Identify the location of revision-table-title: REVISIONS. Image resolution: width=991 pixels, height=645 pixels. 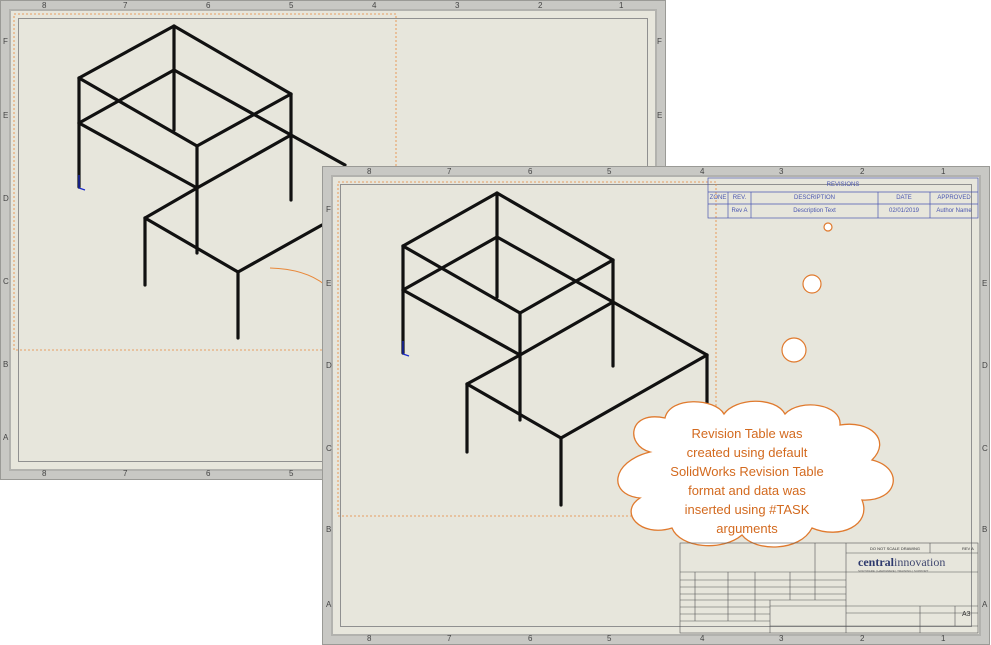
(843, 185).